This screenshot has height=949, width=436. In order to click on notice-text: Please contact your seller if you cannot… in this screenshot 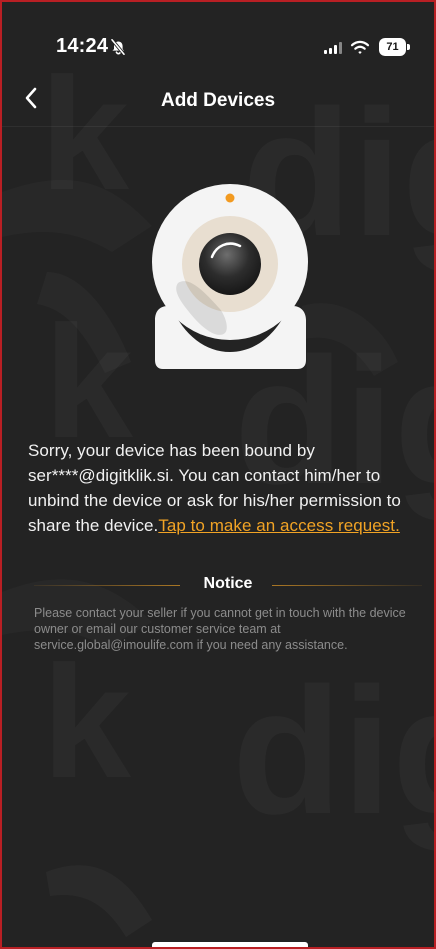, I will do `click(220, 629)`.